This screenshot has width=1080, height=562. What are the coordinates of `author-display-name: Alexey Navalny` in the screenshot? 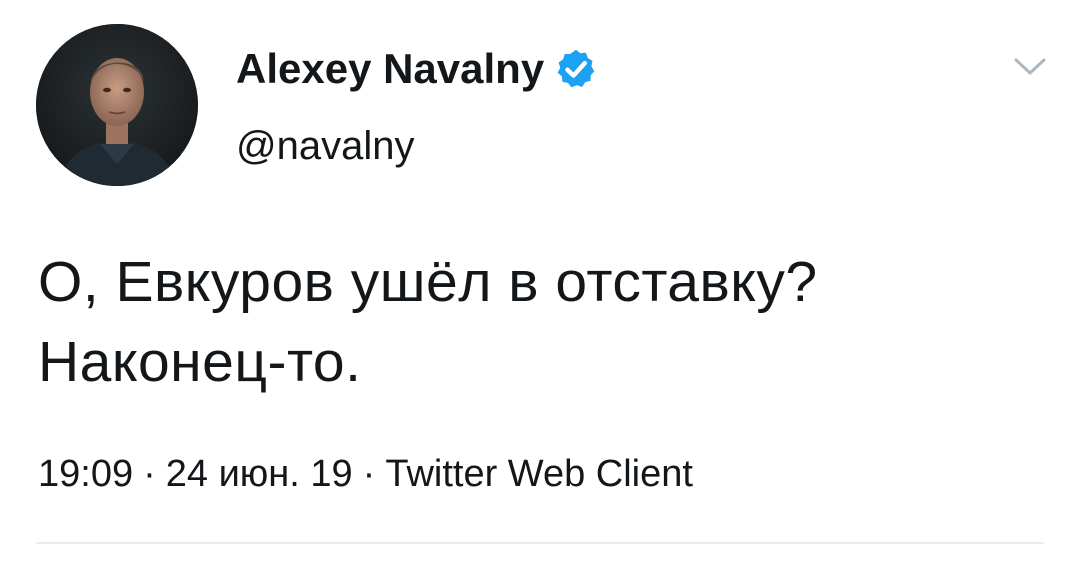 It's located at (417, 69).